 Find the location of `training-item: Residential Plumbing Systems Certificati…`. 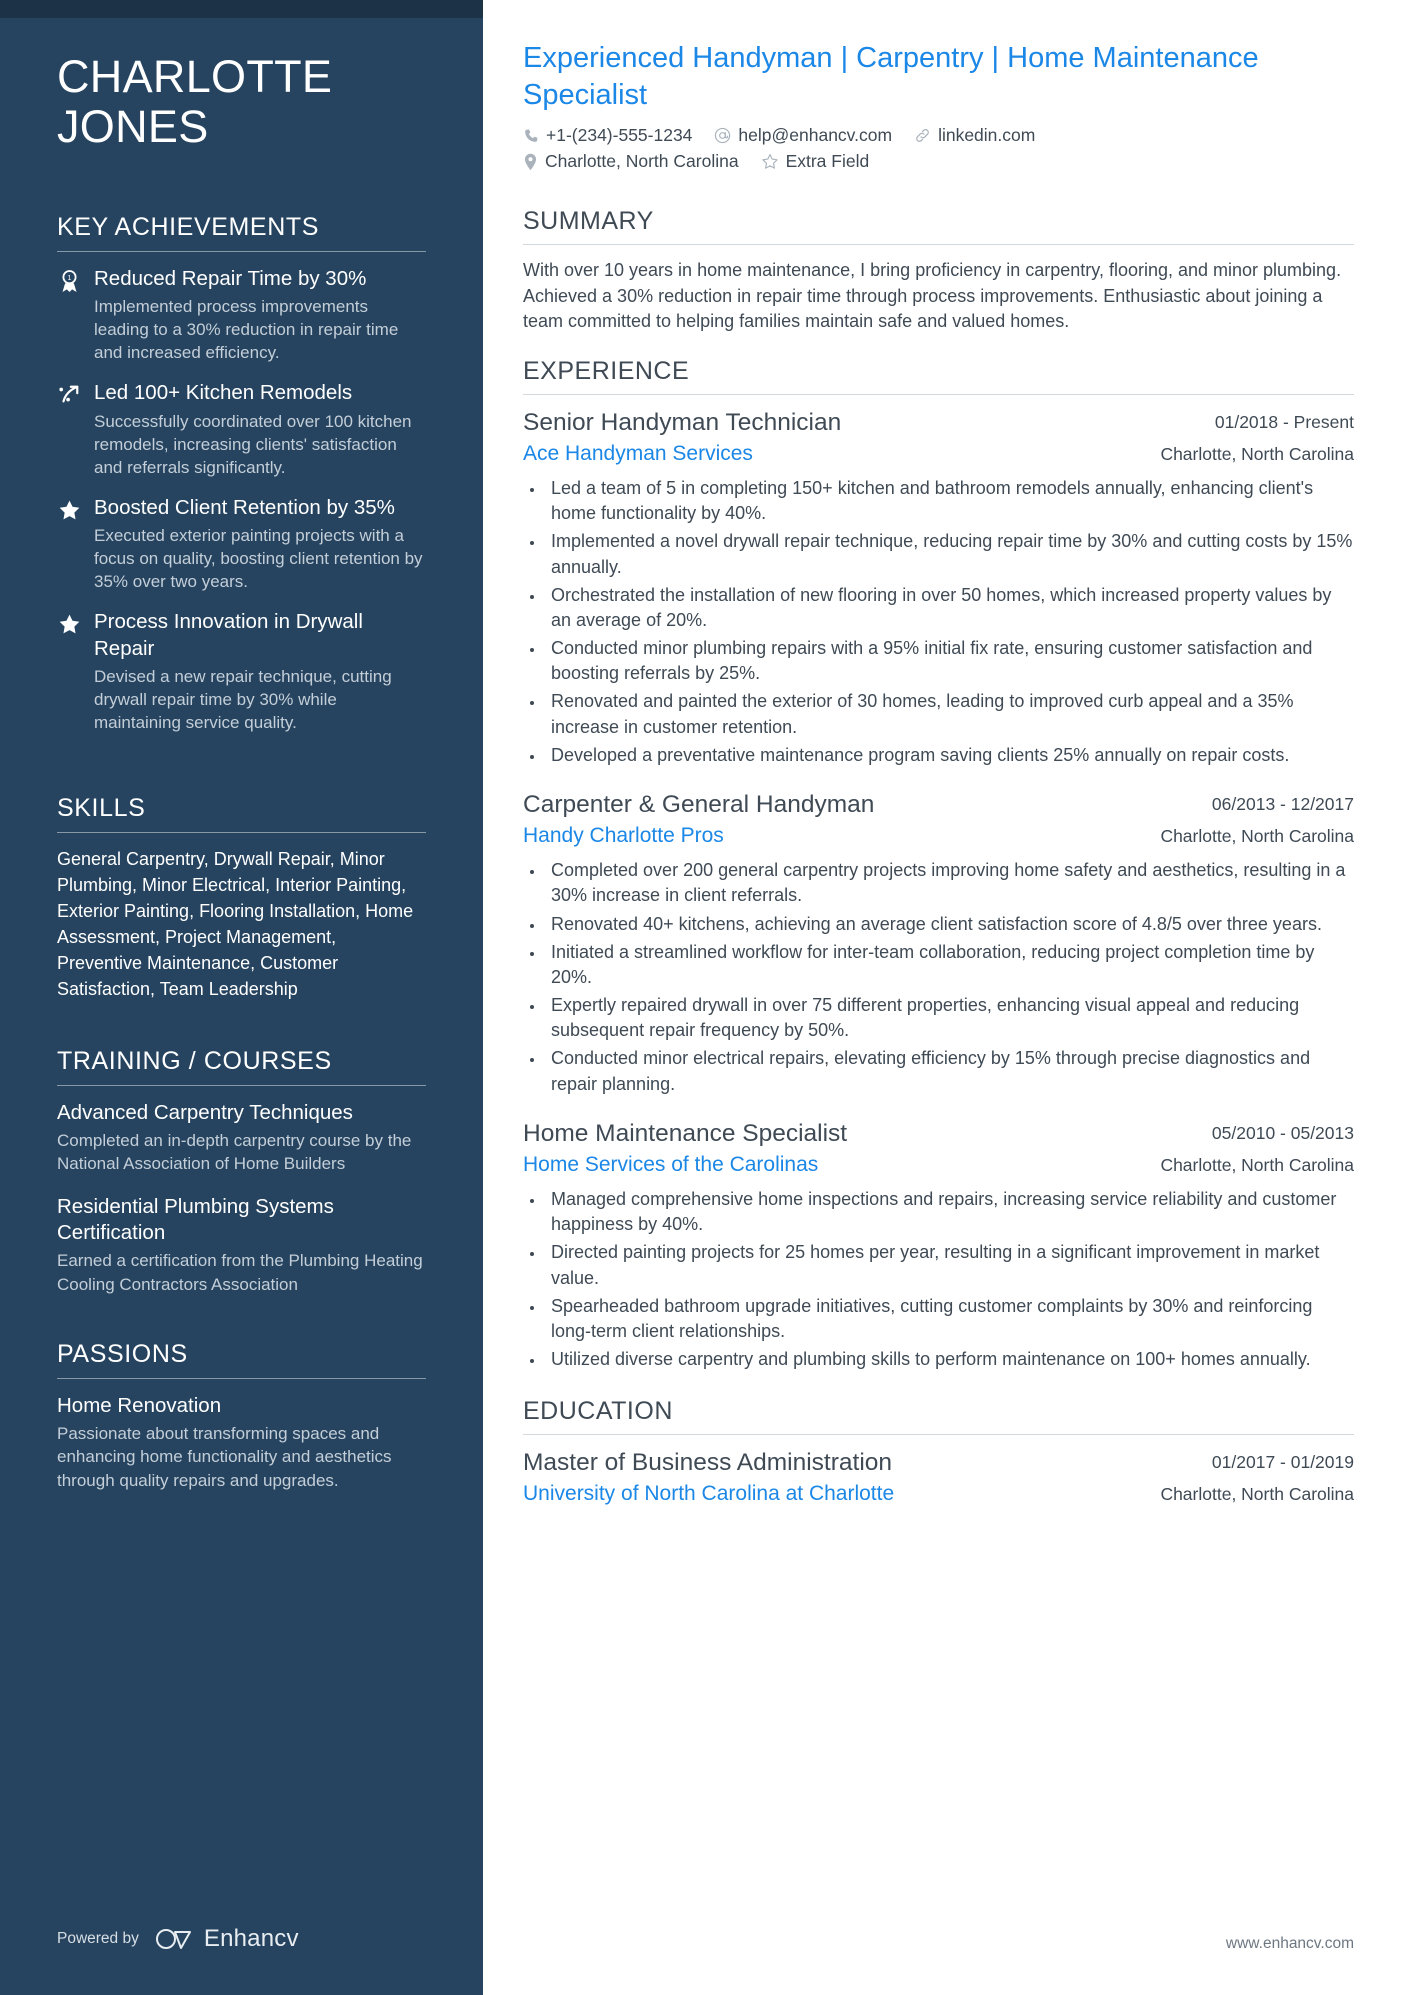

training-item: Residential Plumbing Systems Certificati… is located at coordinates (241, 1245).